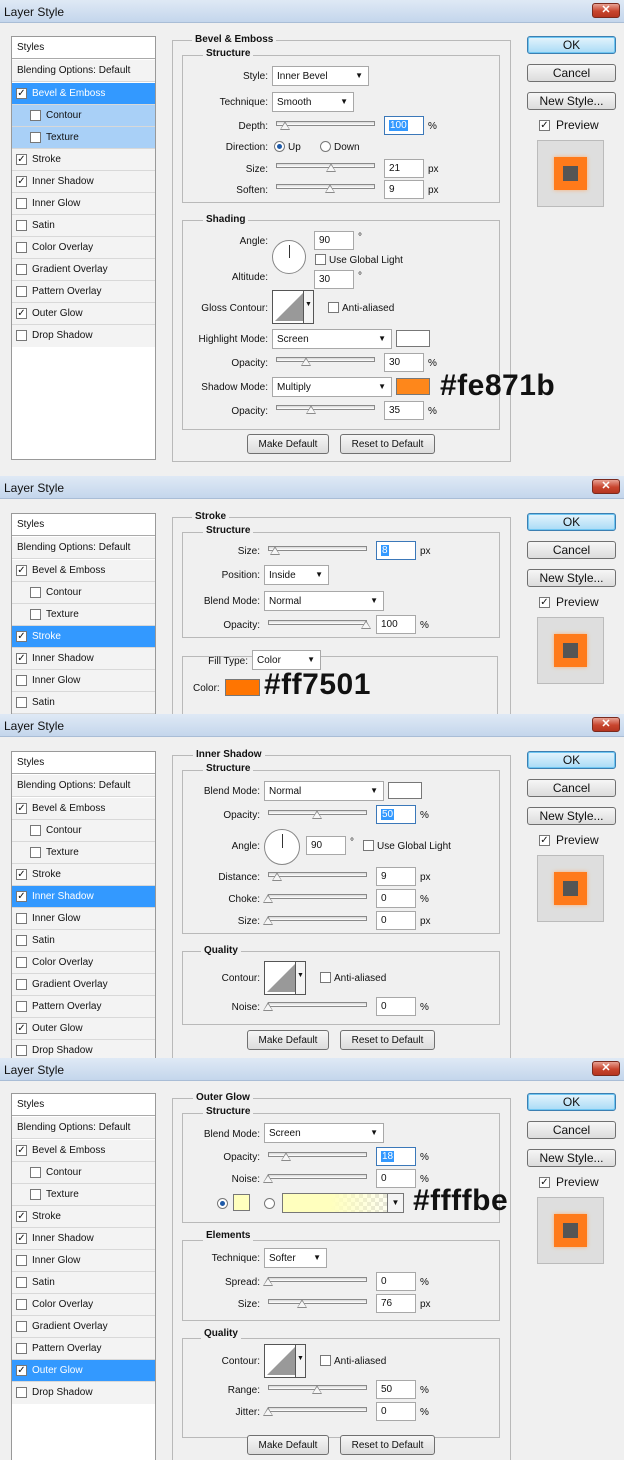 Image resolution: width=624 pixels, height=1460 pixels. What do you see at coordinates (269, 1203) in the screenshot?
I see `glow-gradient-radio` at bounding box center [269, 1203].